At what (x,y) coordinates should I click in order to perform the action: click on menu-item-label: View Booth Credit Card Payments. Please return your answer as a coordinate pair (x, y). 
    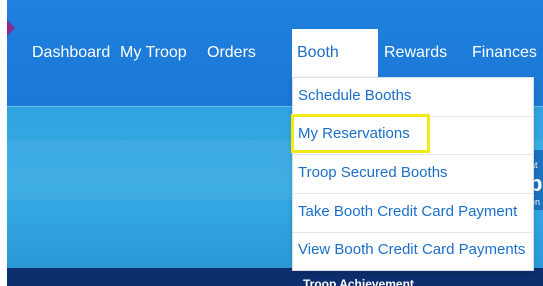
    Looking at the image, I should click on (412, 249).